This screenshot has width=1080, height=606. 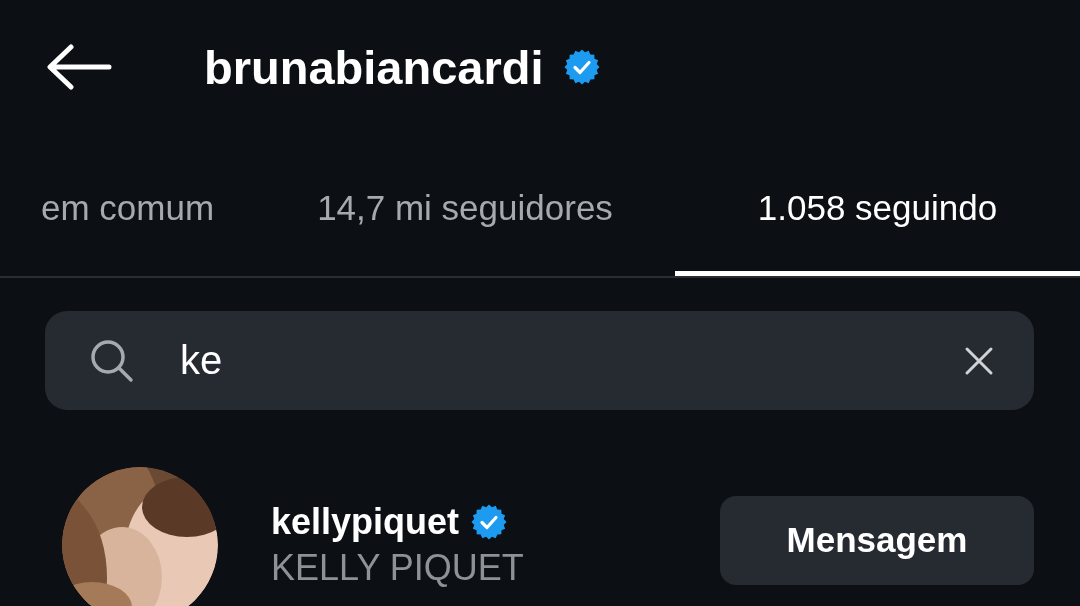 What do you see at coordinates (127, 205) in the screenshot?
I see `tab: em comum` at bounding box center [127, 205].